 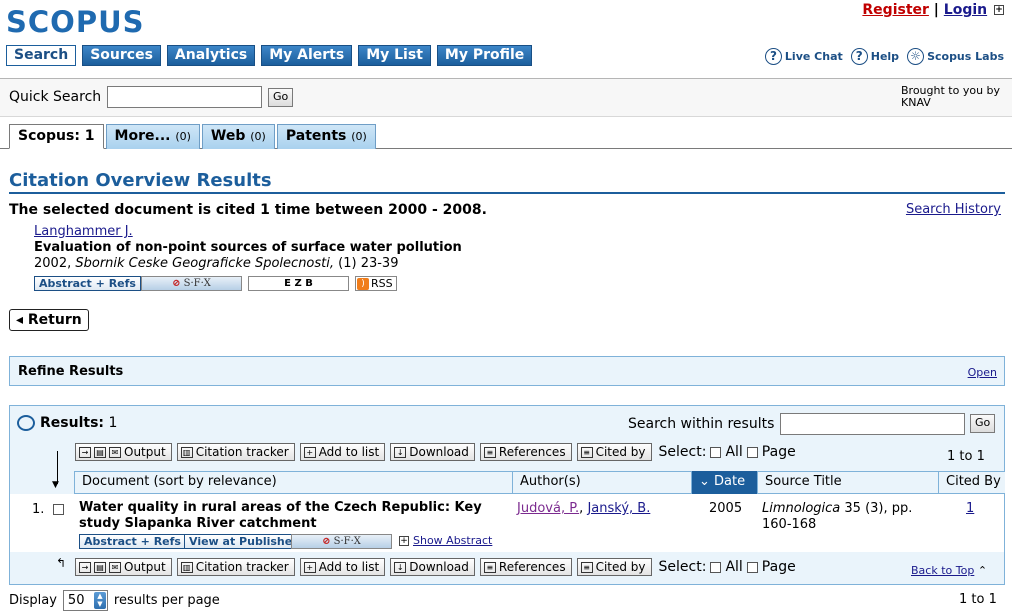 I want to click on output-button-bottom: → ▤ ✉ Output, so click(x=123, y=567).